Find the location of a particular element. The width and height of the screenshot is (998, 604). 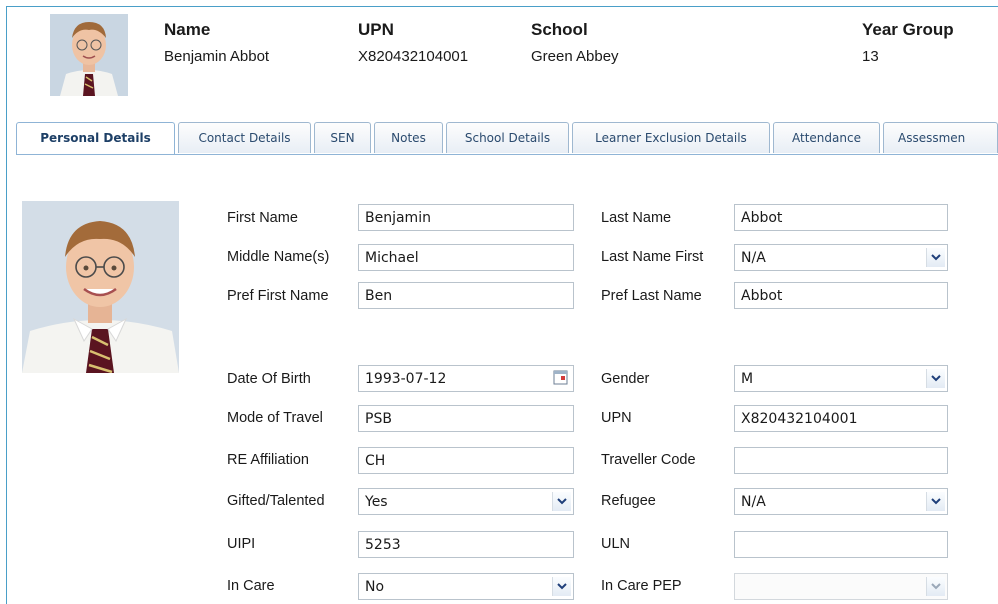

header-year-label: Year Group is located at coordinates (908, 29).